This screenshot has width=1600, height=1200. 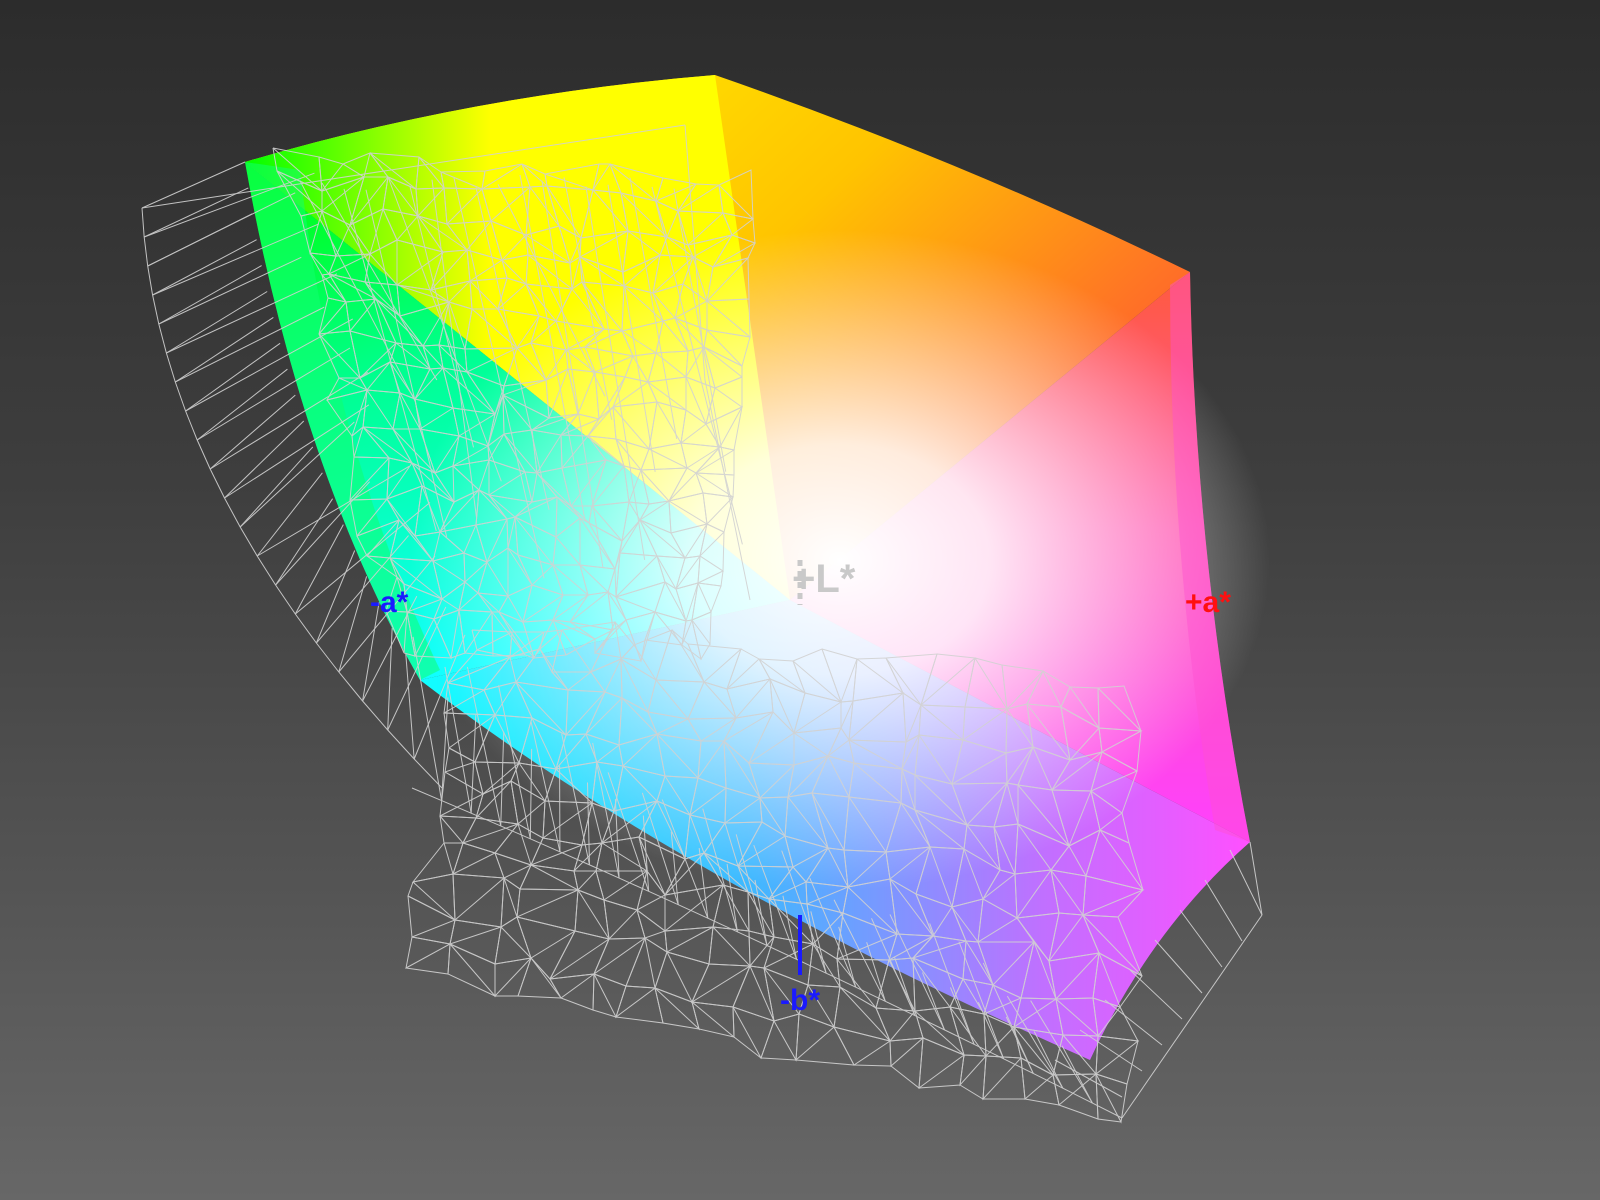 I want to click on a-plus-label: +a*, so click(x=1208, y=602).